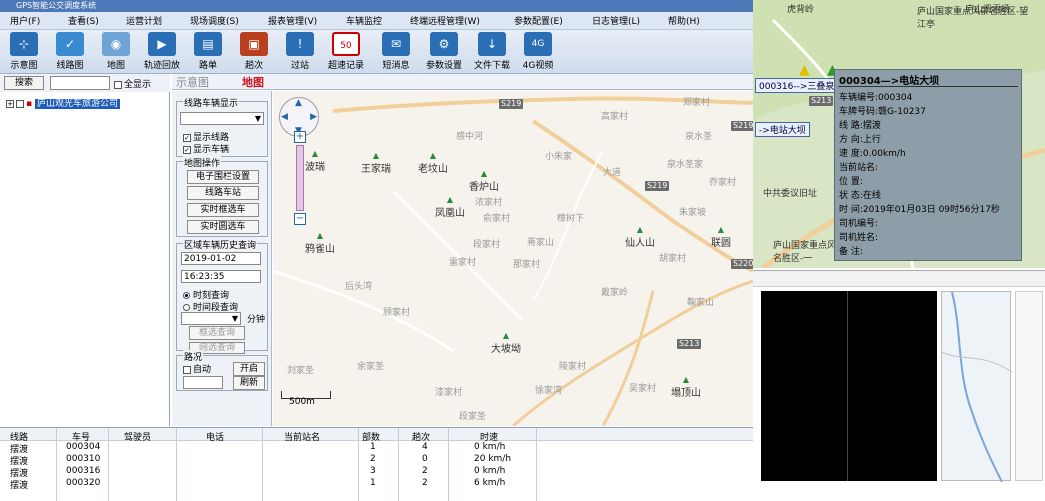  What do you see at coordinates (203, 382) in the screenshot?
I see `interval-input` at bounding box center [203, 382].